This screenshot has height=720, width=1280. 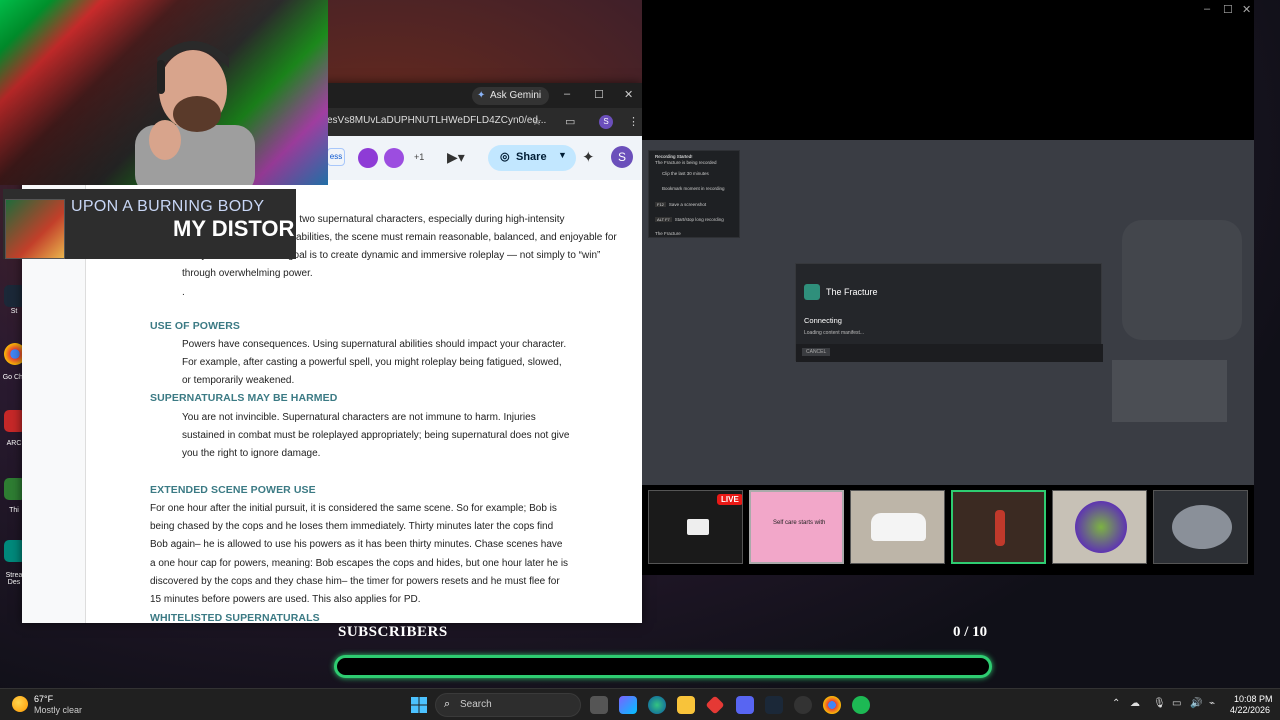 I want to click on section-title: SUPERNATURALS MAY BE HARMED, so click(x=244, y=398).